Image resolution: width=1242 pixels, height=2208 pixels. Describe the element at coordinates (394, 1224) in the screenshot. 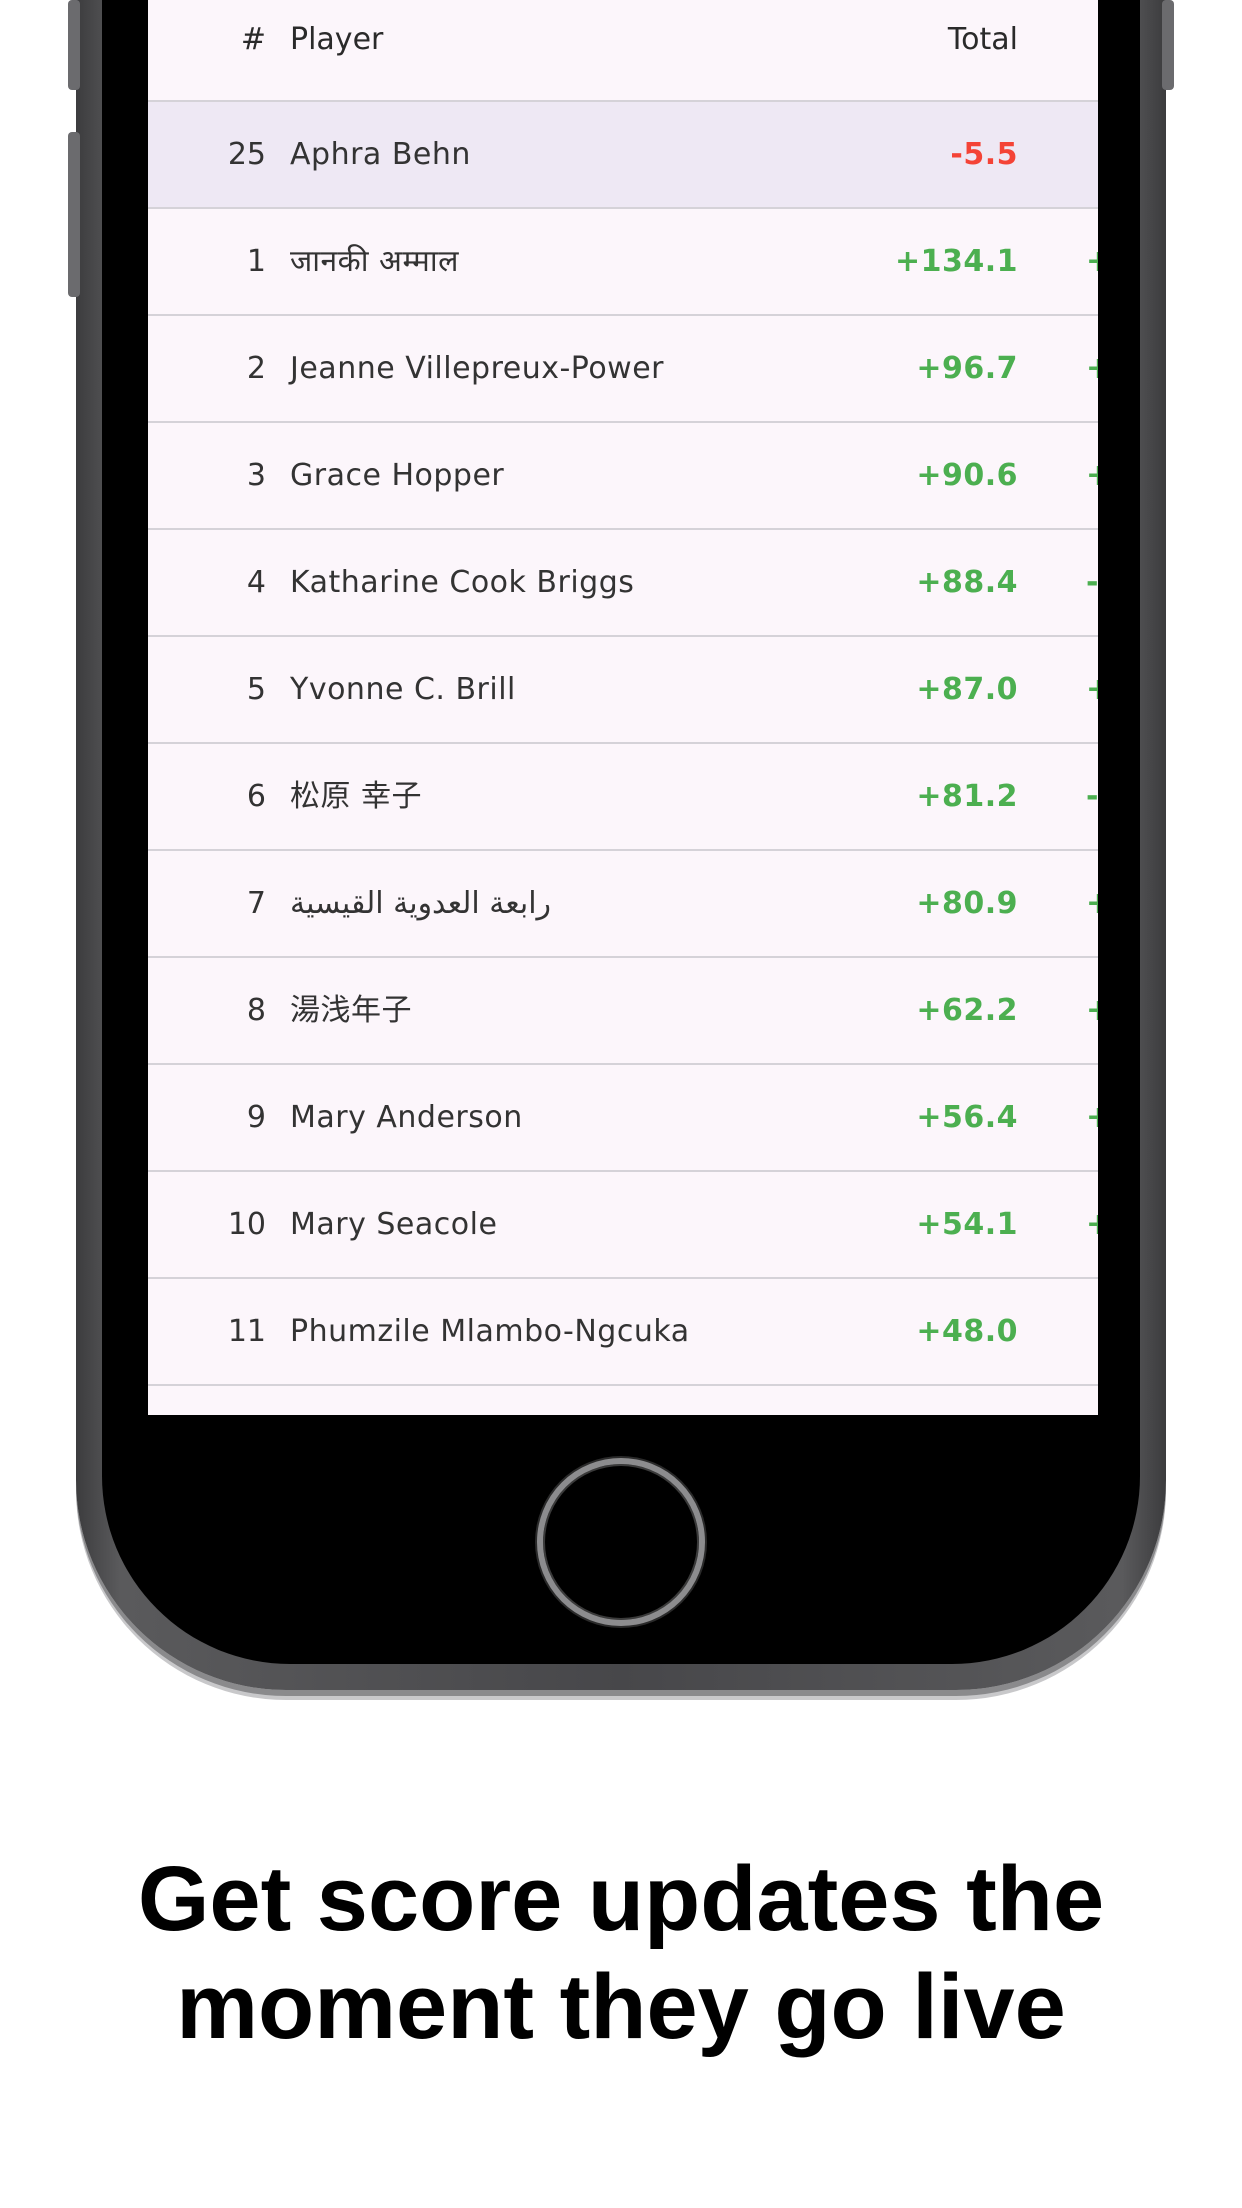

I see `row-player-name: Mary Seacole` at that location.